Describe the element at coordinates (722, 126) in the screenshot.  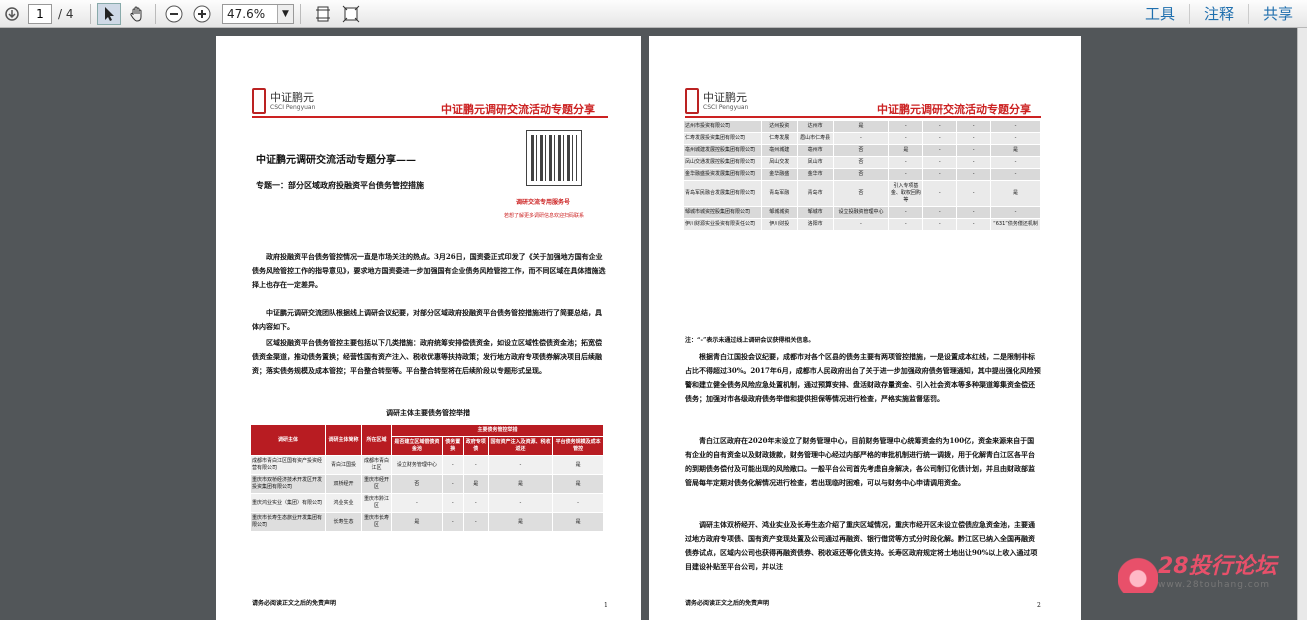
I see `table-cell: 达州市投资有限公司` at that location.